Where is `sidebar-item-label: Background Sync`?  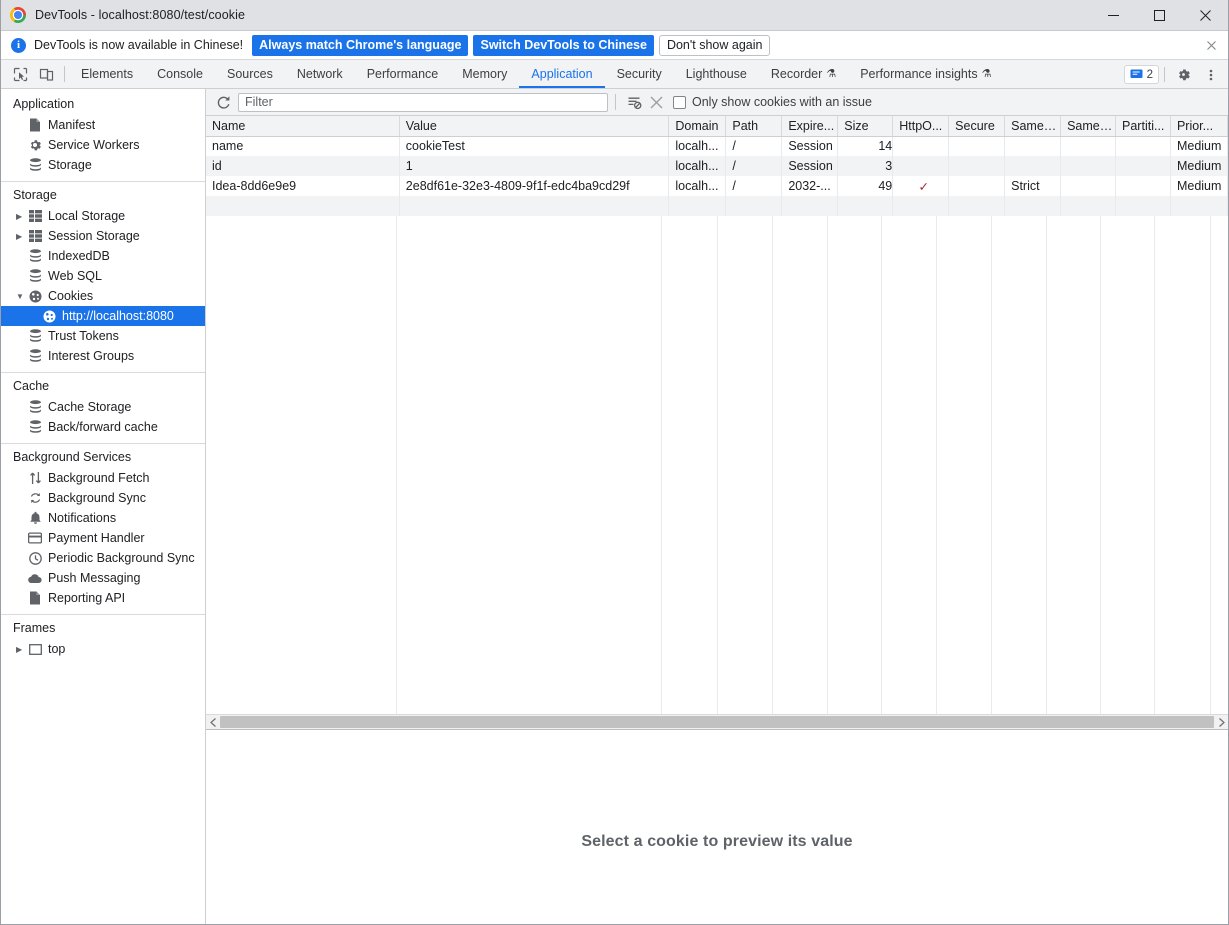
sidebar-item-label: Background Sync is located at coordinates (97, 498).